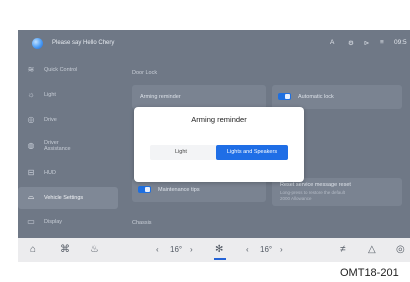 Image resolution: width=410 pixels, height=282 pixels. Describe the element at coordinates (68, 223) in the screenshot. I see `sidebar-item-display: ▭ Display` at that location.